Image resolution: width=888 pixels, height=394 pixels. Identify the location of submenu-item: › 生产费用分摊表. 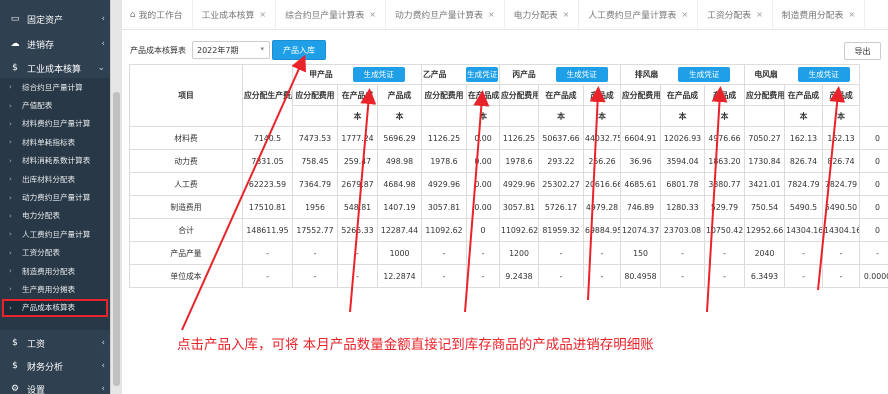
(55, 289).